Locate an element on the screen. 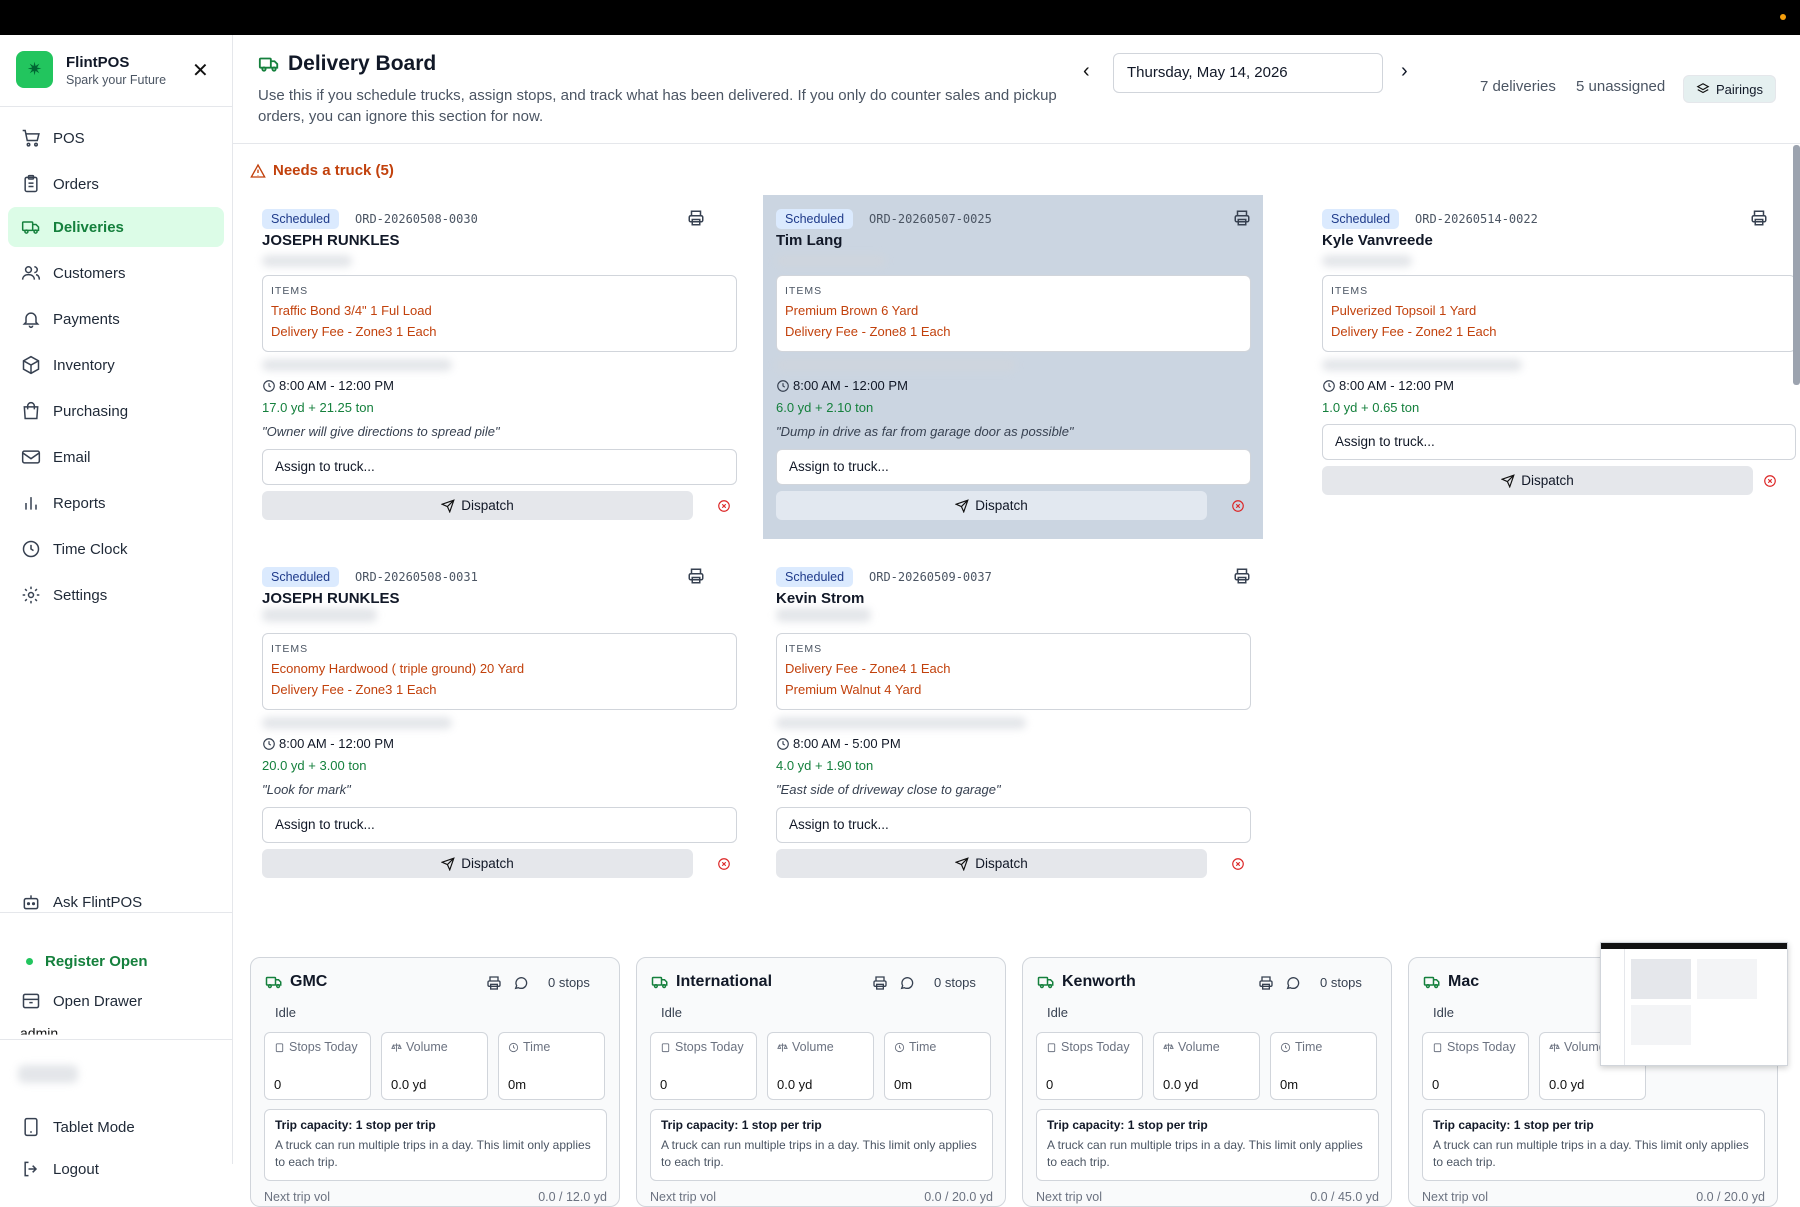  sidebar-item-deliveries: Deliveries is located at coordinates (116, 227).